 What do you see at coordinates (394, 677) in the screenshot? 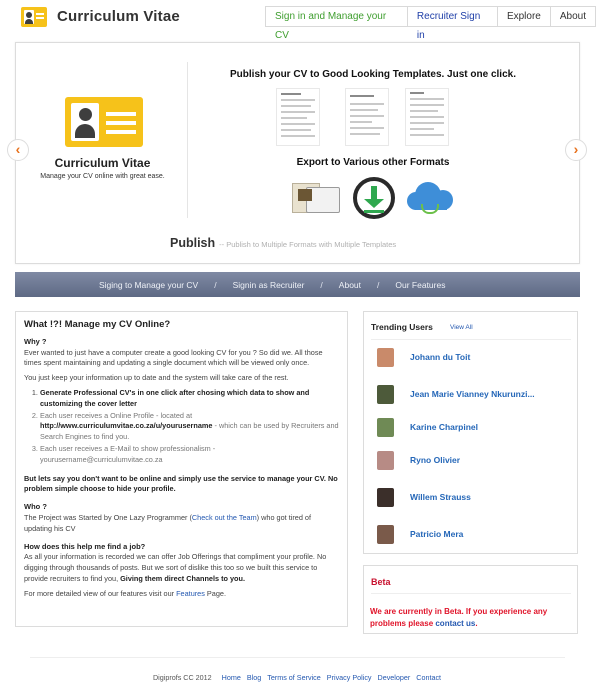
I see `footer-developer-link: Developer` at bounding box center [394, 677].